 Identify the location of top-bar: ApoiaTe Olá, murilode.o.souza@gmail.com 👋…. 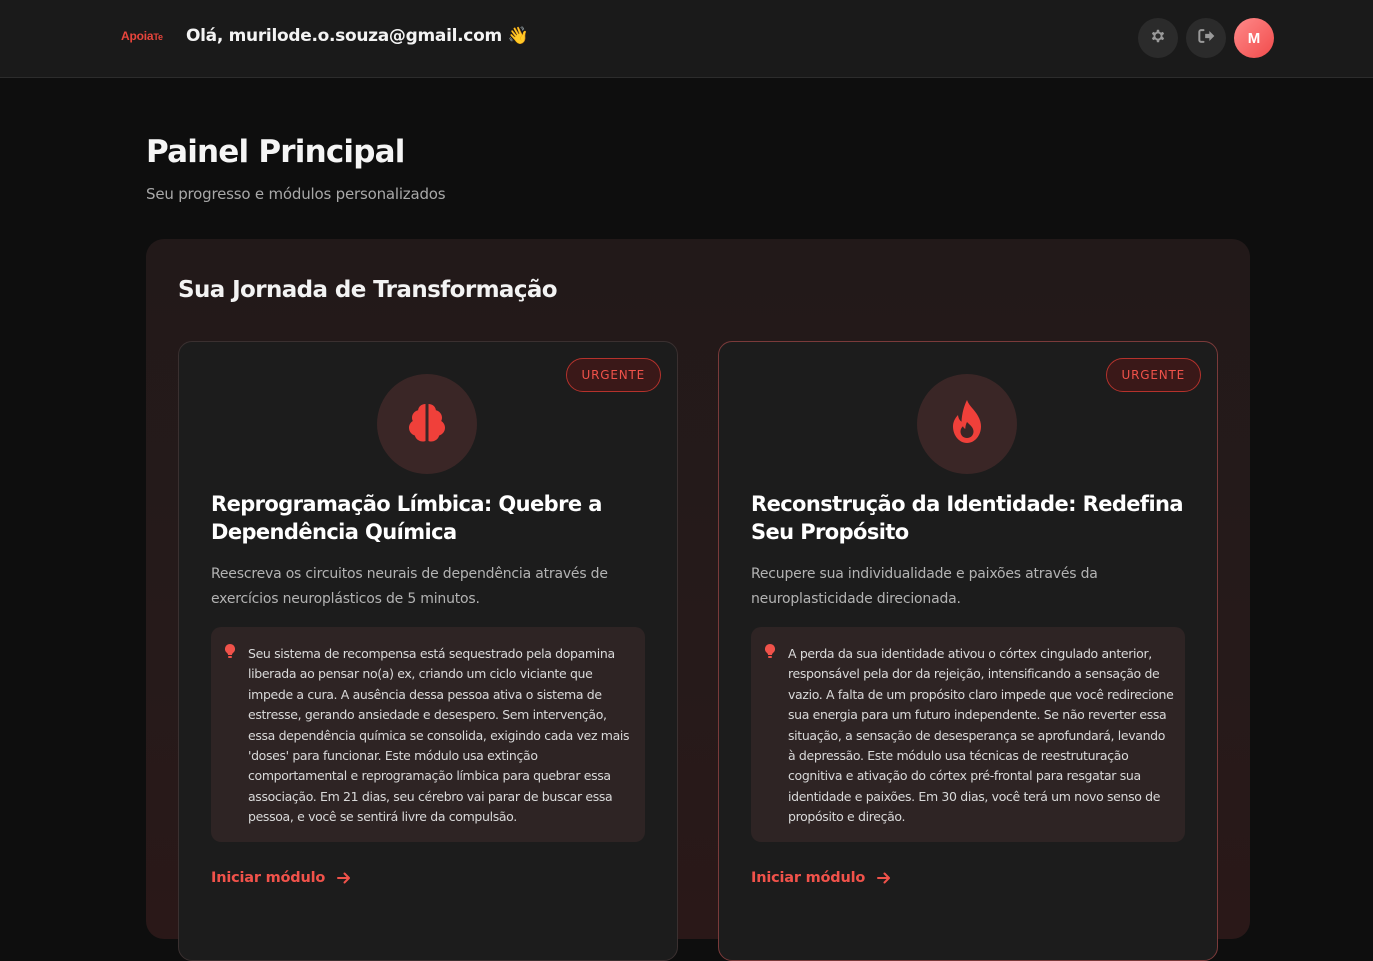
(686, 39).